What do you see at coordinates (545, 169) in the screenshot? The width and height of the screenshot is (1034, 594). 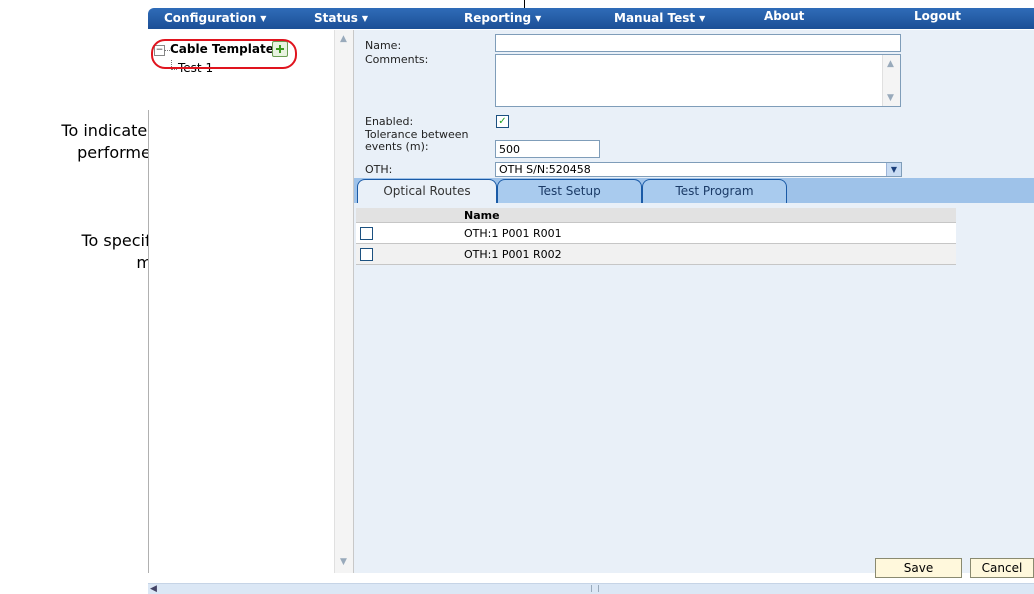 I see `oth-selected-value: OTH S/N:520458` at bounding box center [545, 169].